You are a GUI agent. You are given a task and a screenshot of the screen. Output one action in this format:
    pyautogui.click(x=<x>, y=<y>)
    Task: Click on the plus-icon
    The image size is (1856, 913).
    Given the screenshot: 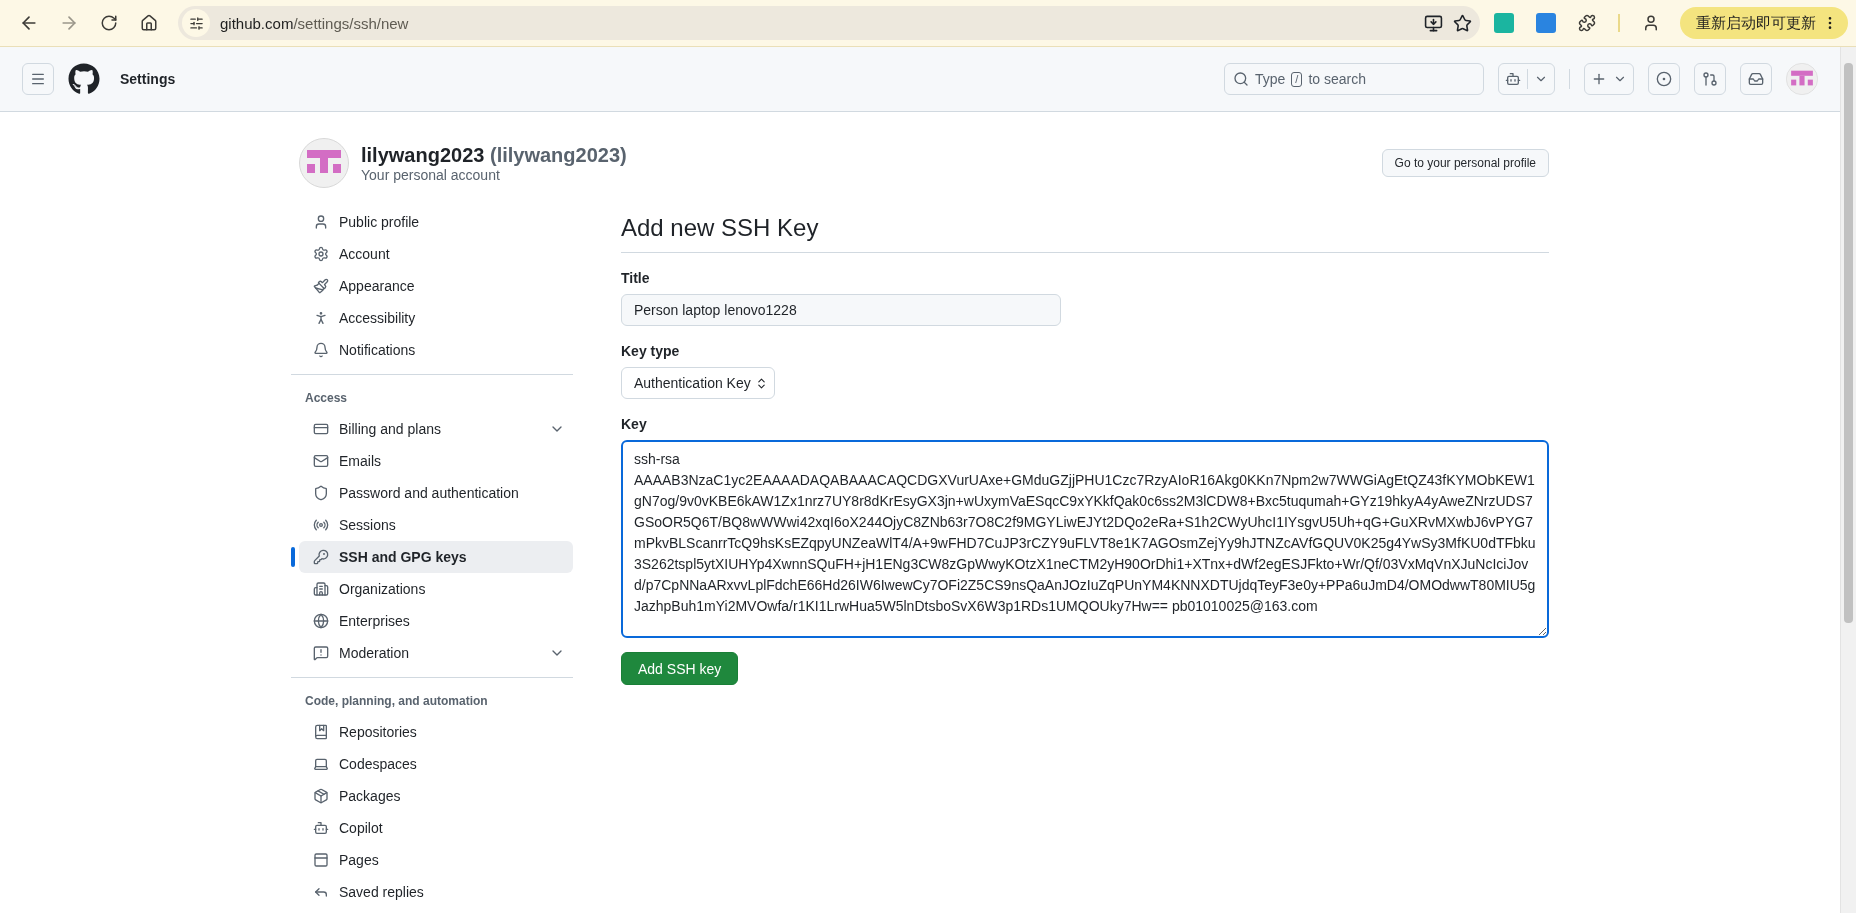 What is the action you would take?
    pyautogui.click(x=1599, y=79)
    